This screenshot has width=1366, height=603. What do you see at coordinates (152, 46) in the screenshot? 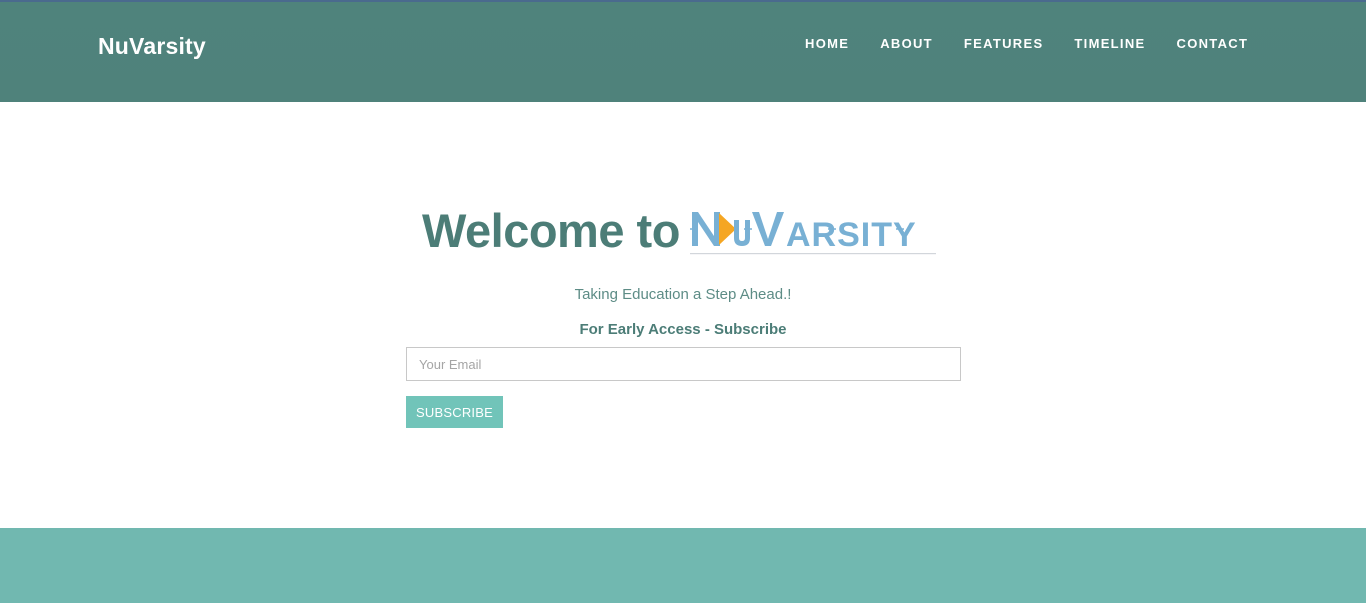
I see `brand-logo: NuVarsity` at bounding box center [152, 46].